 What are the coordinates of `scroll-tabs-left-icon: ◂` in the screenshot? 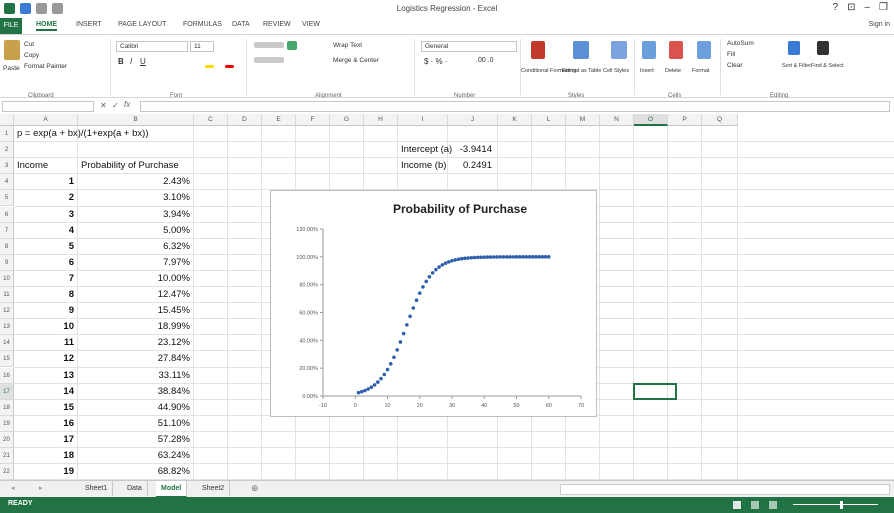 It's located at (13, 488).